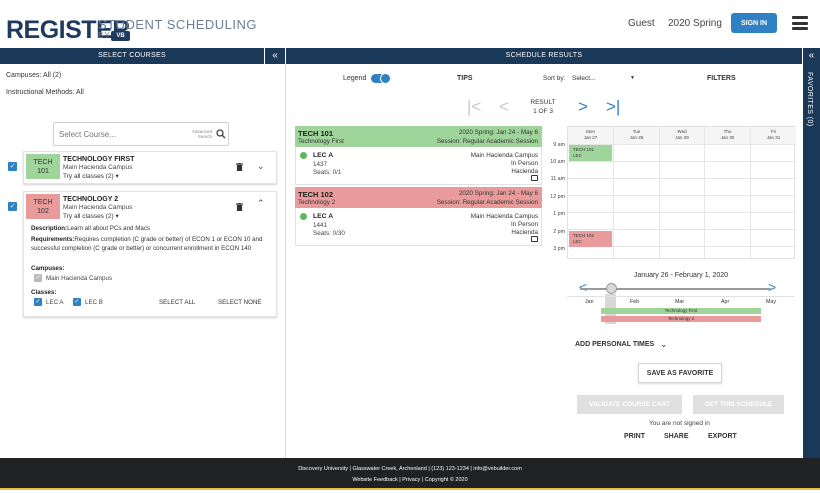  I want to click on sort-by-label: Sort by:, so click(554, 78).